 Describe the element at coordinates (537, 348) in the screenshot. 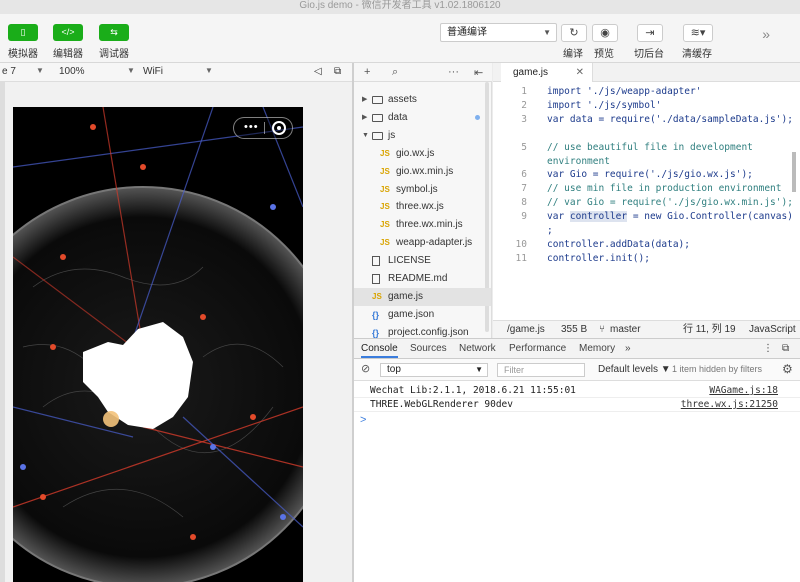

I see `tab-performance: Performance` at that location.